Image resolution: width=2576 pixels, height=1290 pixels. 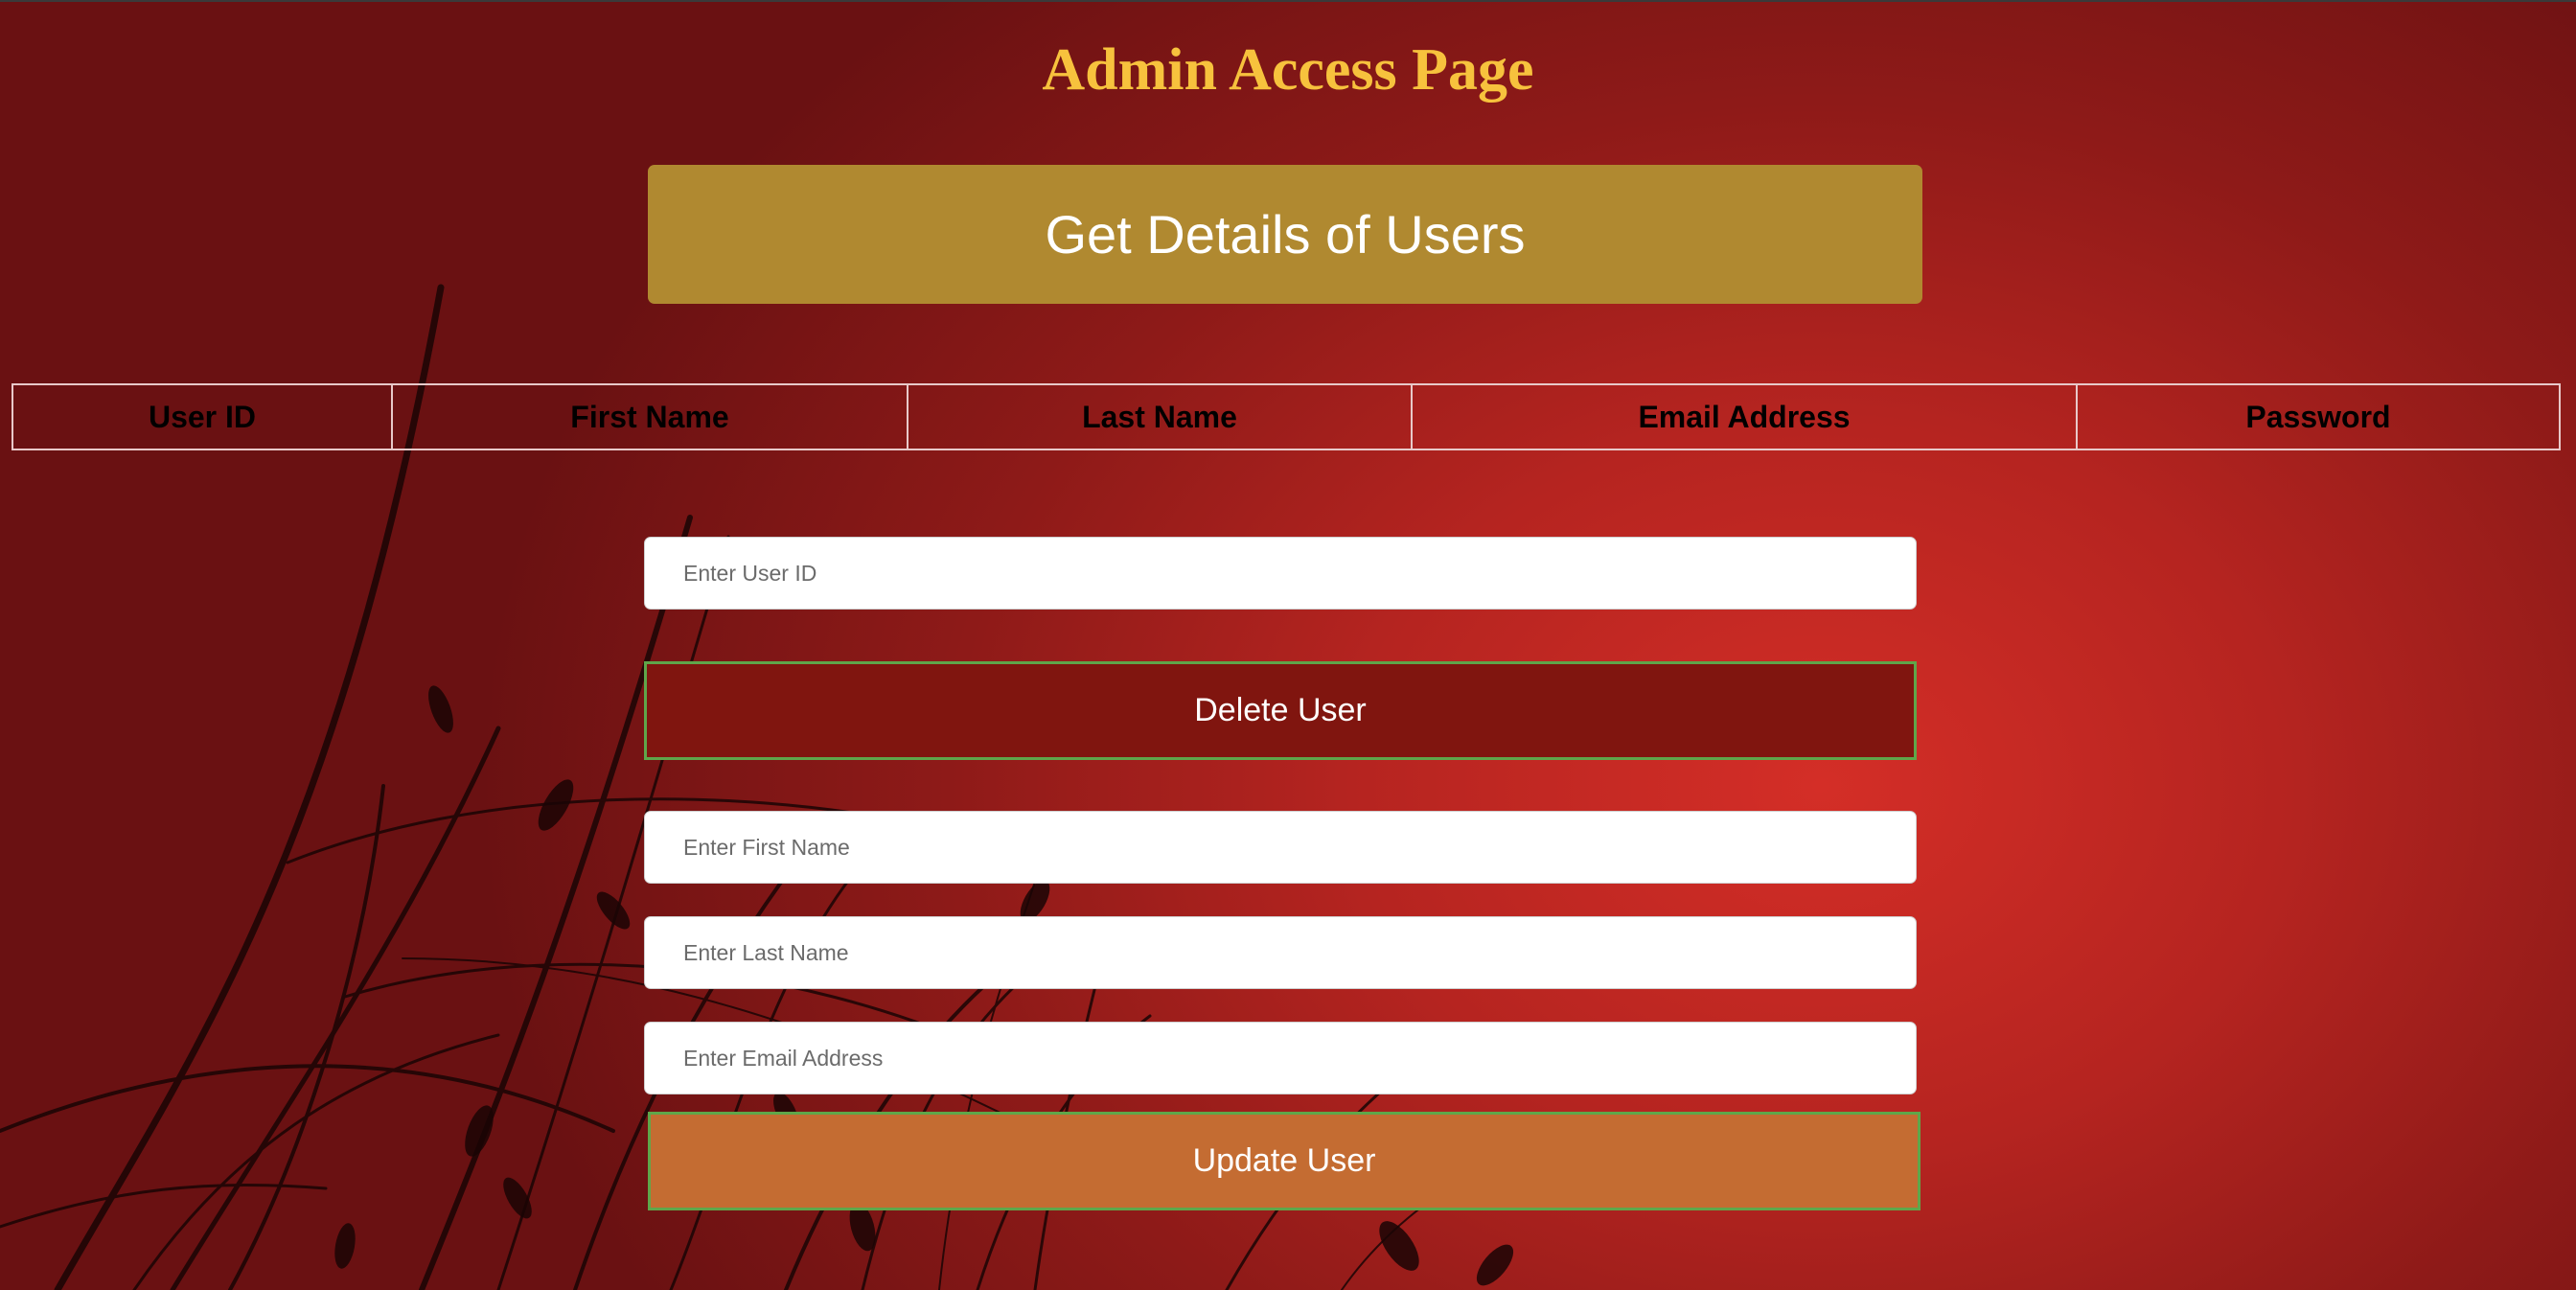 What do you see at coordinates (649, 416) in the screenshot?
I see `column-header-first-name: First Name` at bounding box center [649, 416].